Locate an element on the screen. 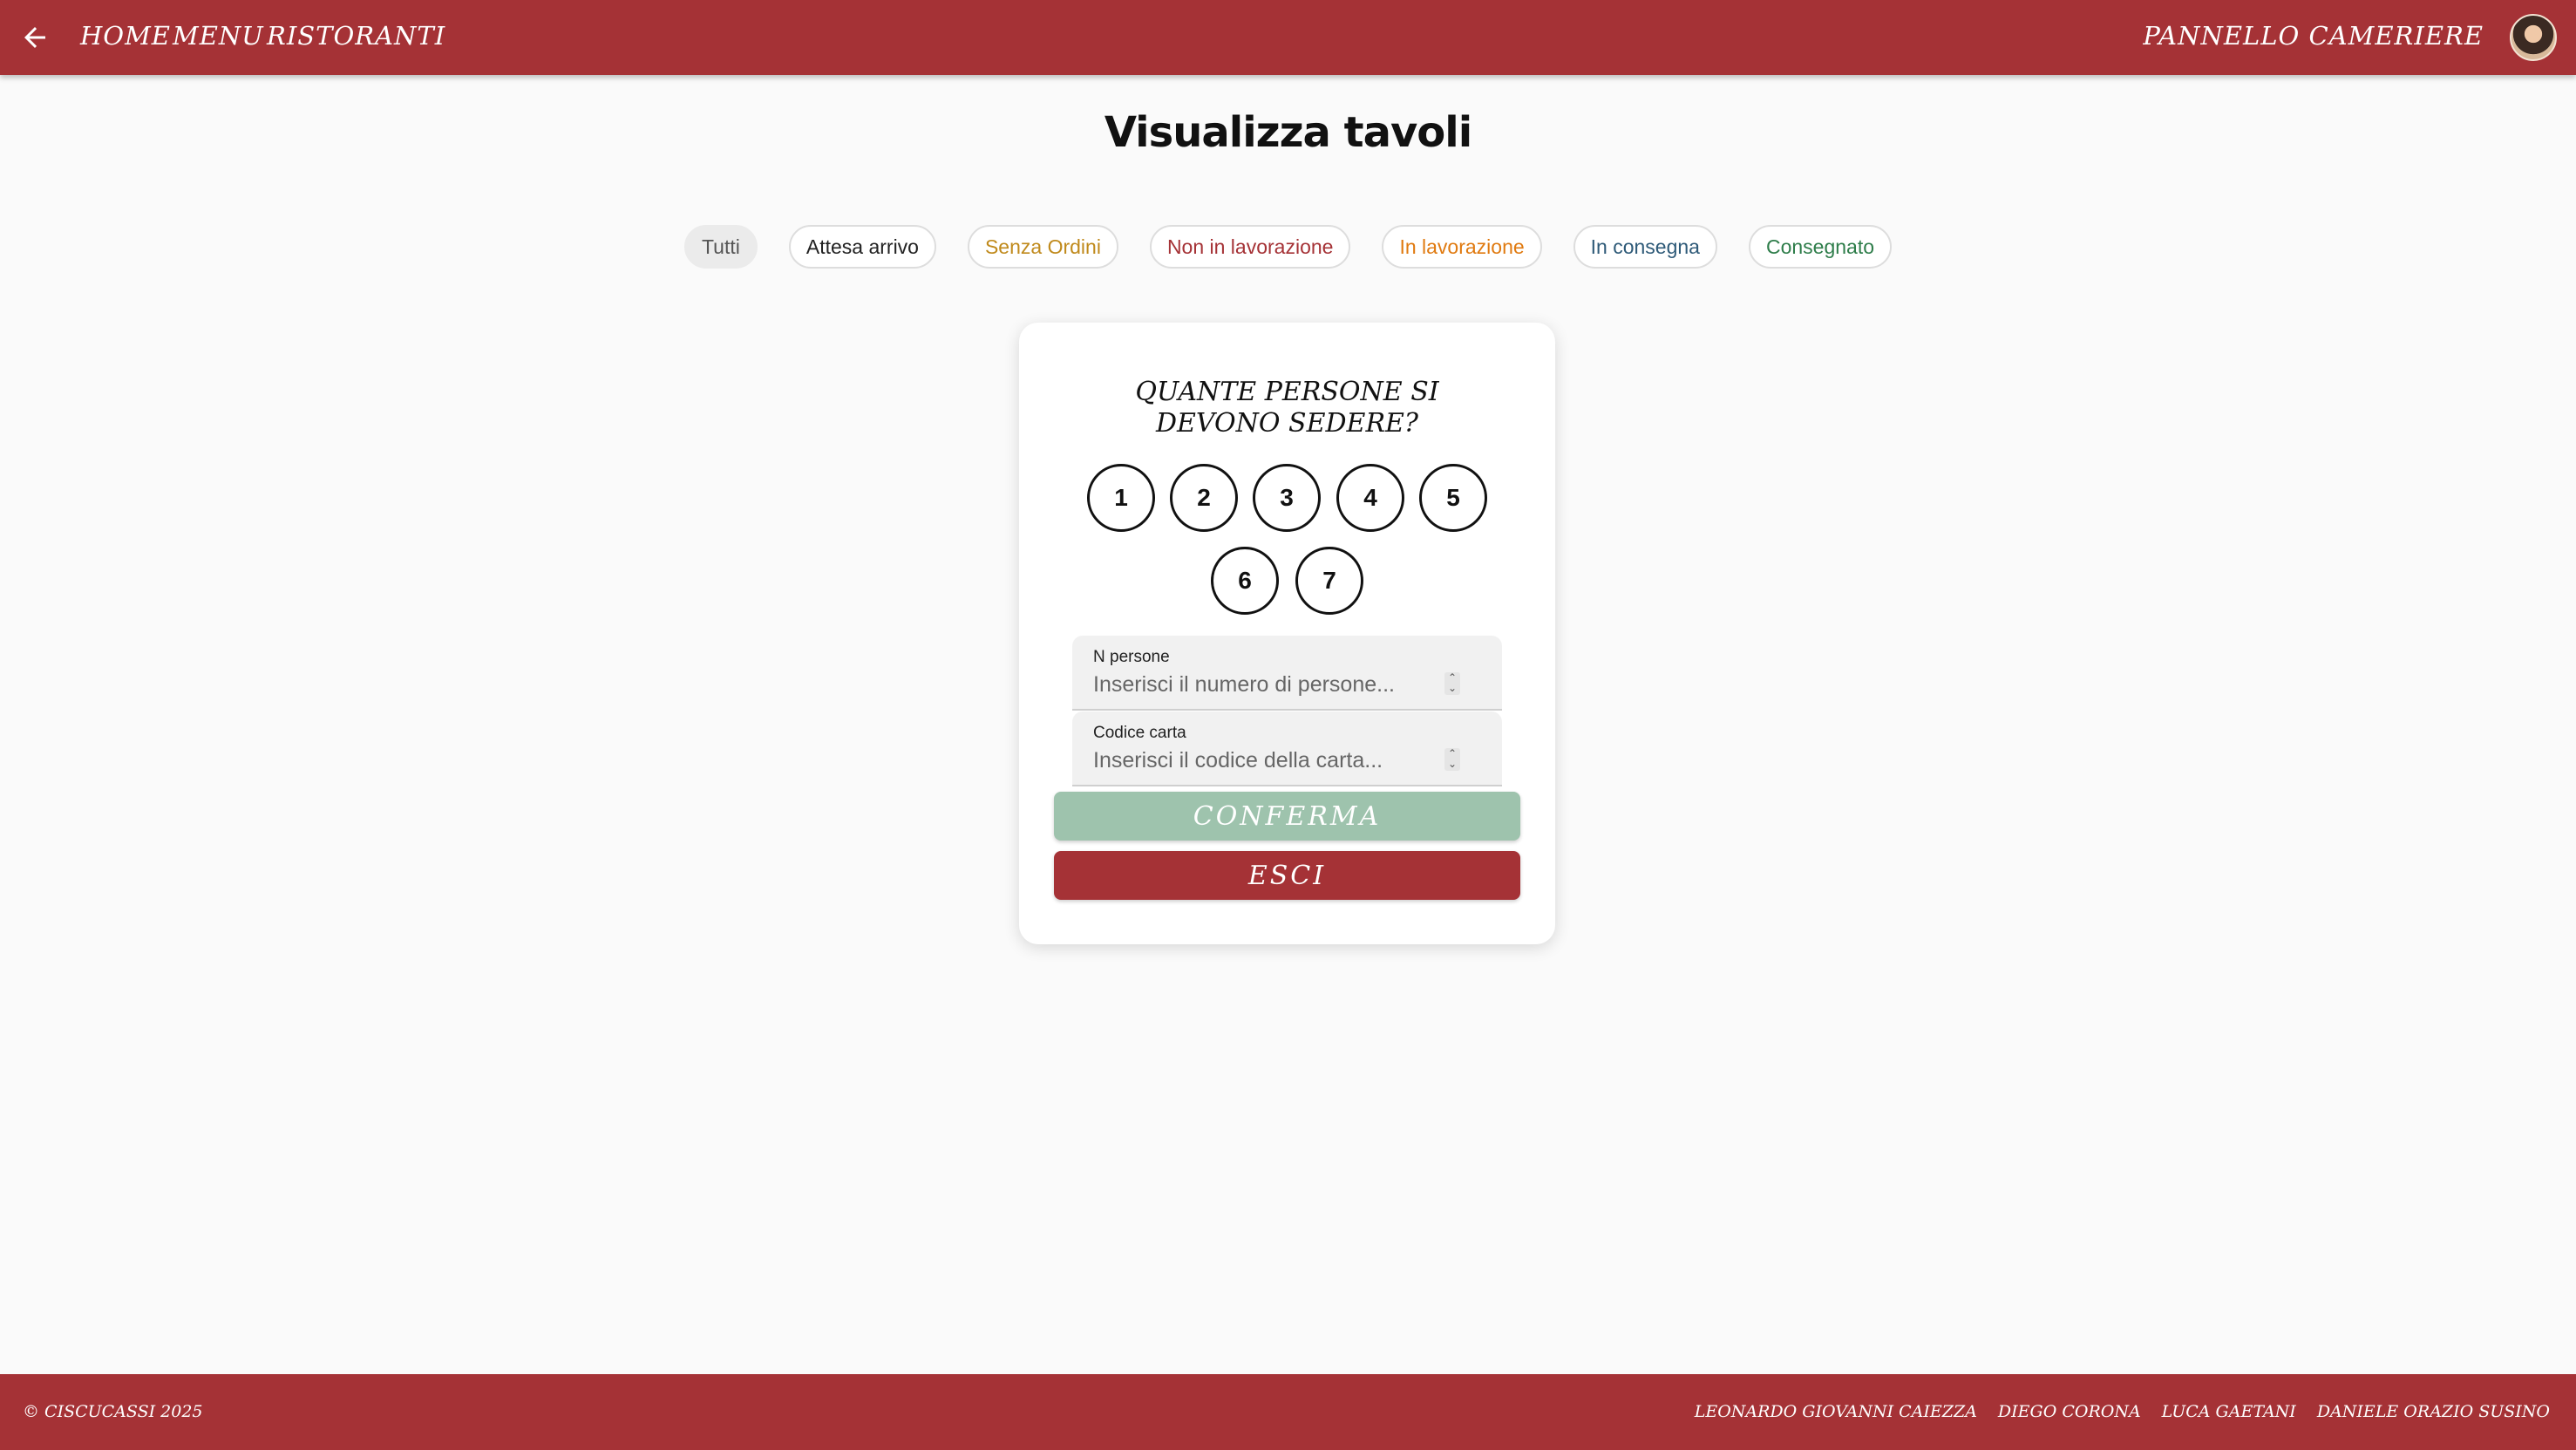 The width and height of the screenshot is (2576, 1450). filter-senza-ordini: Senza Ordini is located at coordinates (1043, 247).